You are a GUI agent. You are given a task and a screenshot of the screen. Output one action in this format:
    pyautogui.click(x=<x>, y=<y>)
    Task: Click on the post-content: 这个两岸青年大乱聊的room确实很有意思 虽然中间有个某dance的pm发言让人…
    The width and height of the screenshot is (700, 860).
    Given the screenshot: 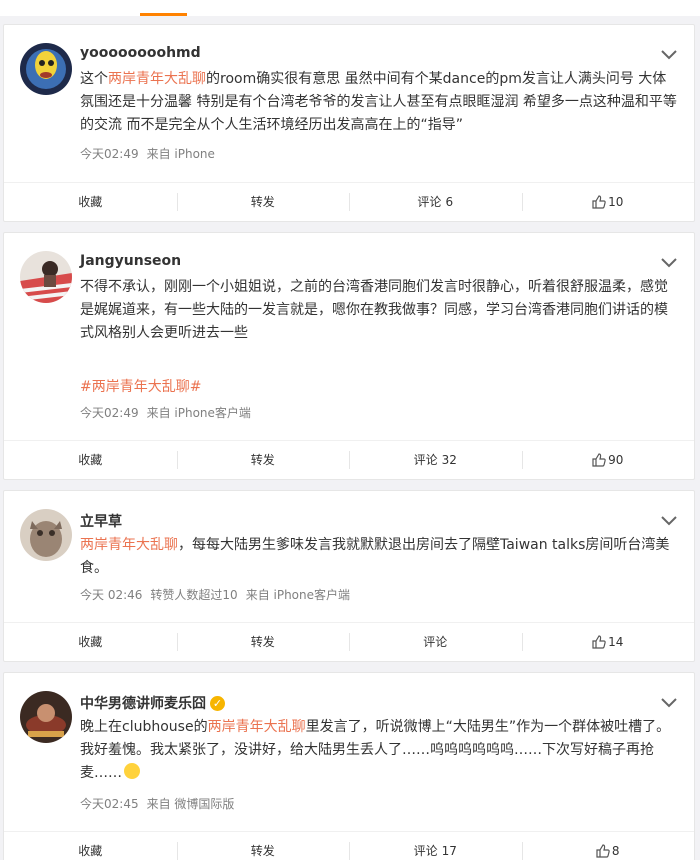 What is the action you would take?
    pyautogui.click(x=380, y=102)
    